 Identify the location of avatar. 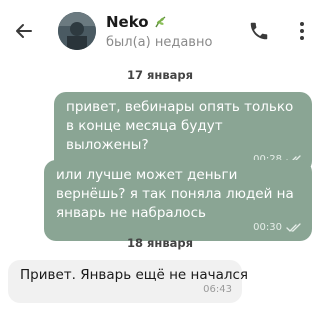
(77, 31).